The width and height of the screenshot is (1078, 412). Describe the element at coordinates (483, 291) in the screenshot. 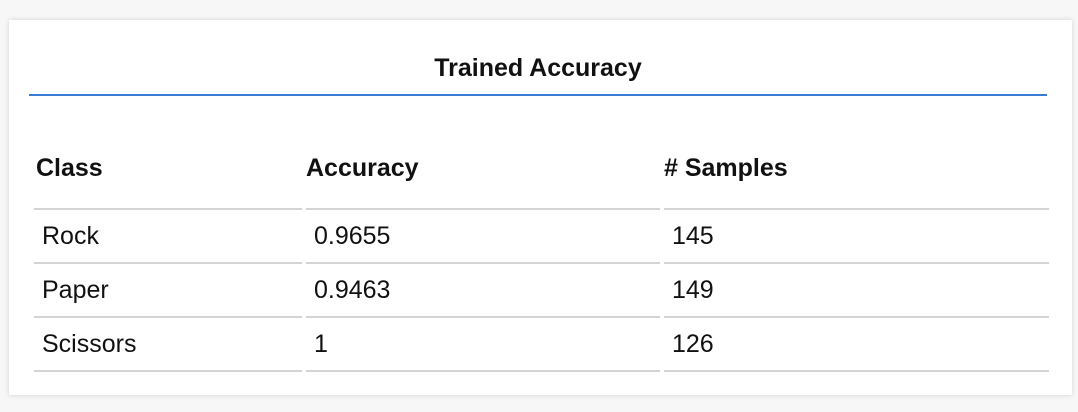

I see `cell-accuracy: 0.9463` at that location.